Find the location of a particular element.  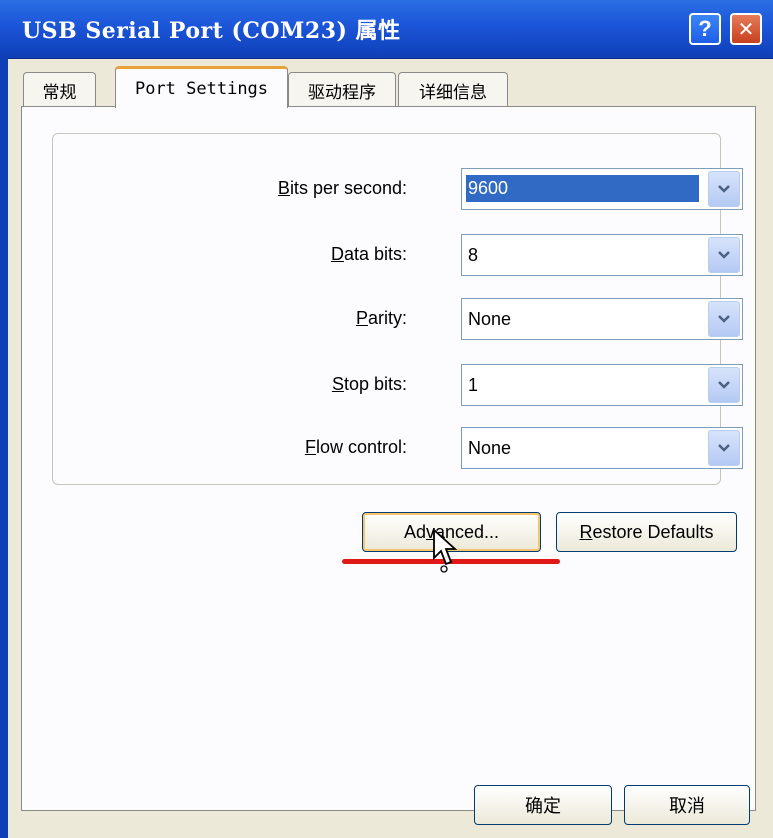

tab-driver: 驱动程序 is located at coordinates (342, 90).